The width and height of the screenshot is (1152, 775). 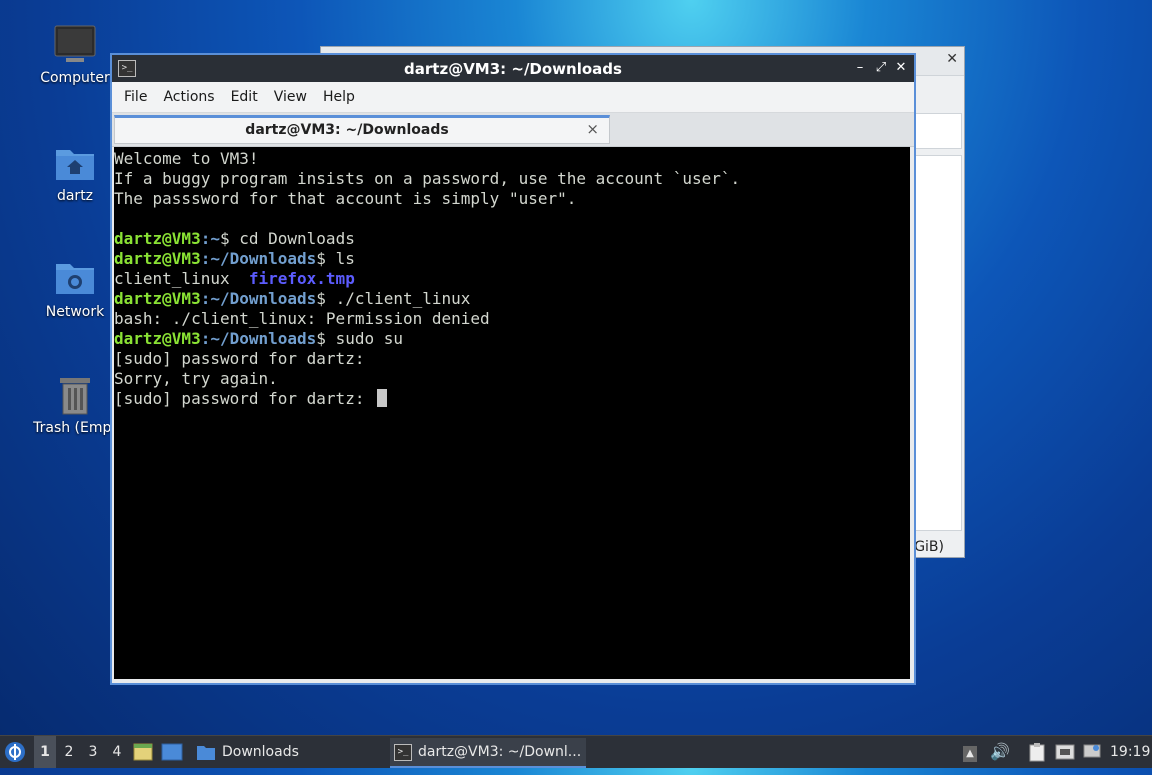 What do you see at coordinates (75, 395) in the screenshot?
I see `trash-icon` at bounding box center [75, 395].